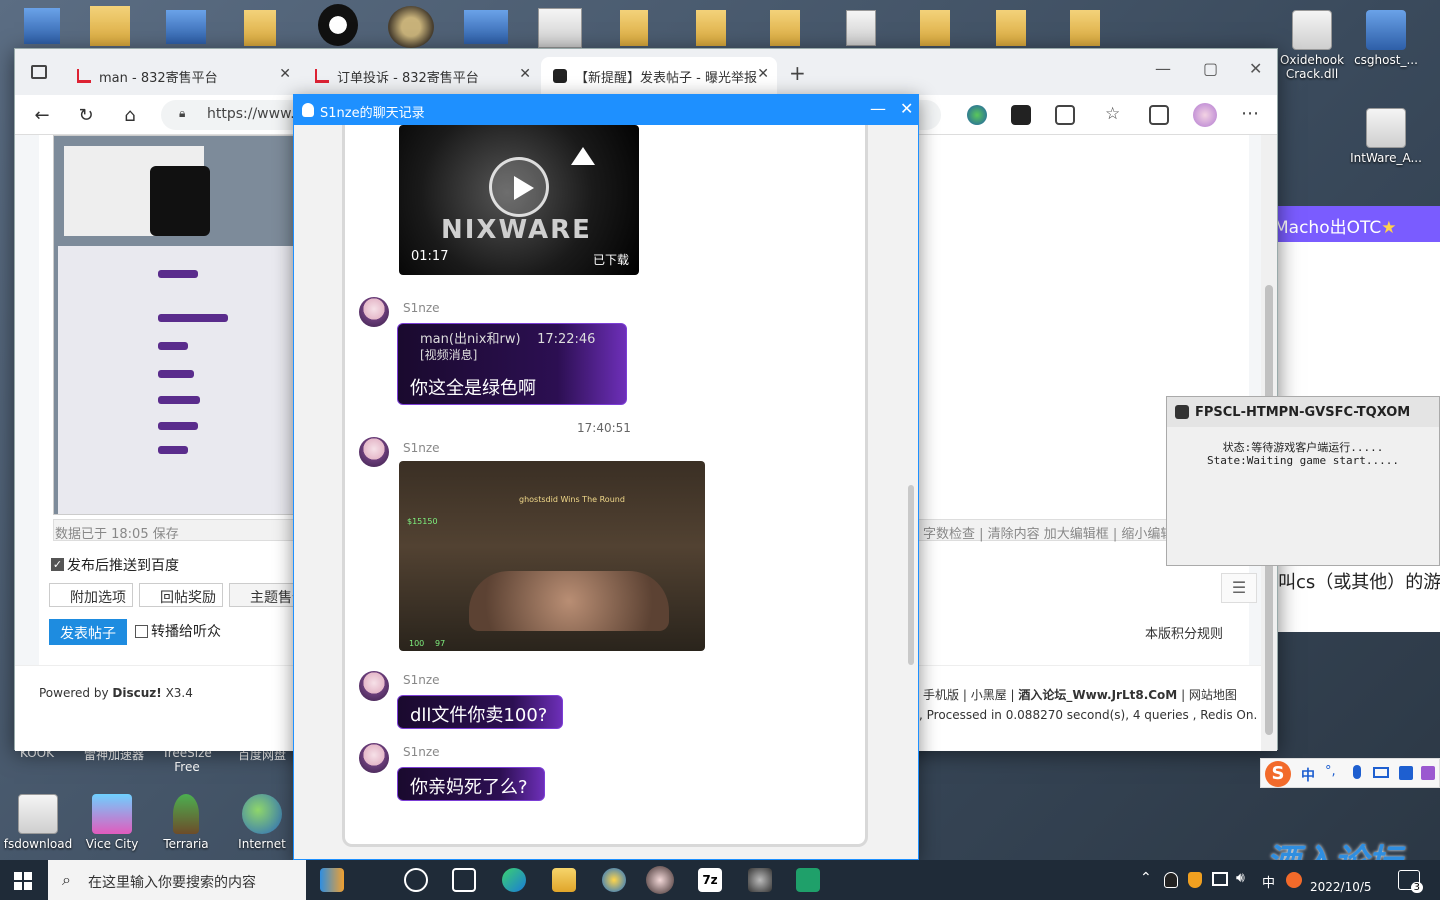 Image resolution: width=1440 pixels, height=900 pixels. Describe the element at coordinates (421, 76) in the screenshot. I see `tab-complaint: 订单投诉 - 832寄售平台 ✕` at that location.